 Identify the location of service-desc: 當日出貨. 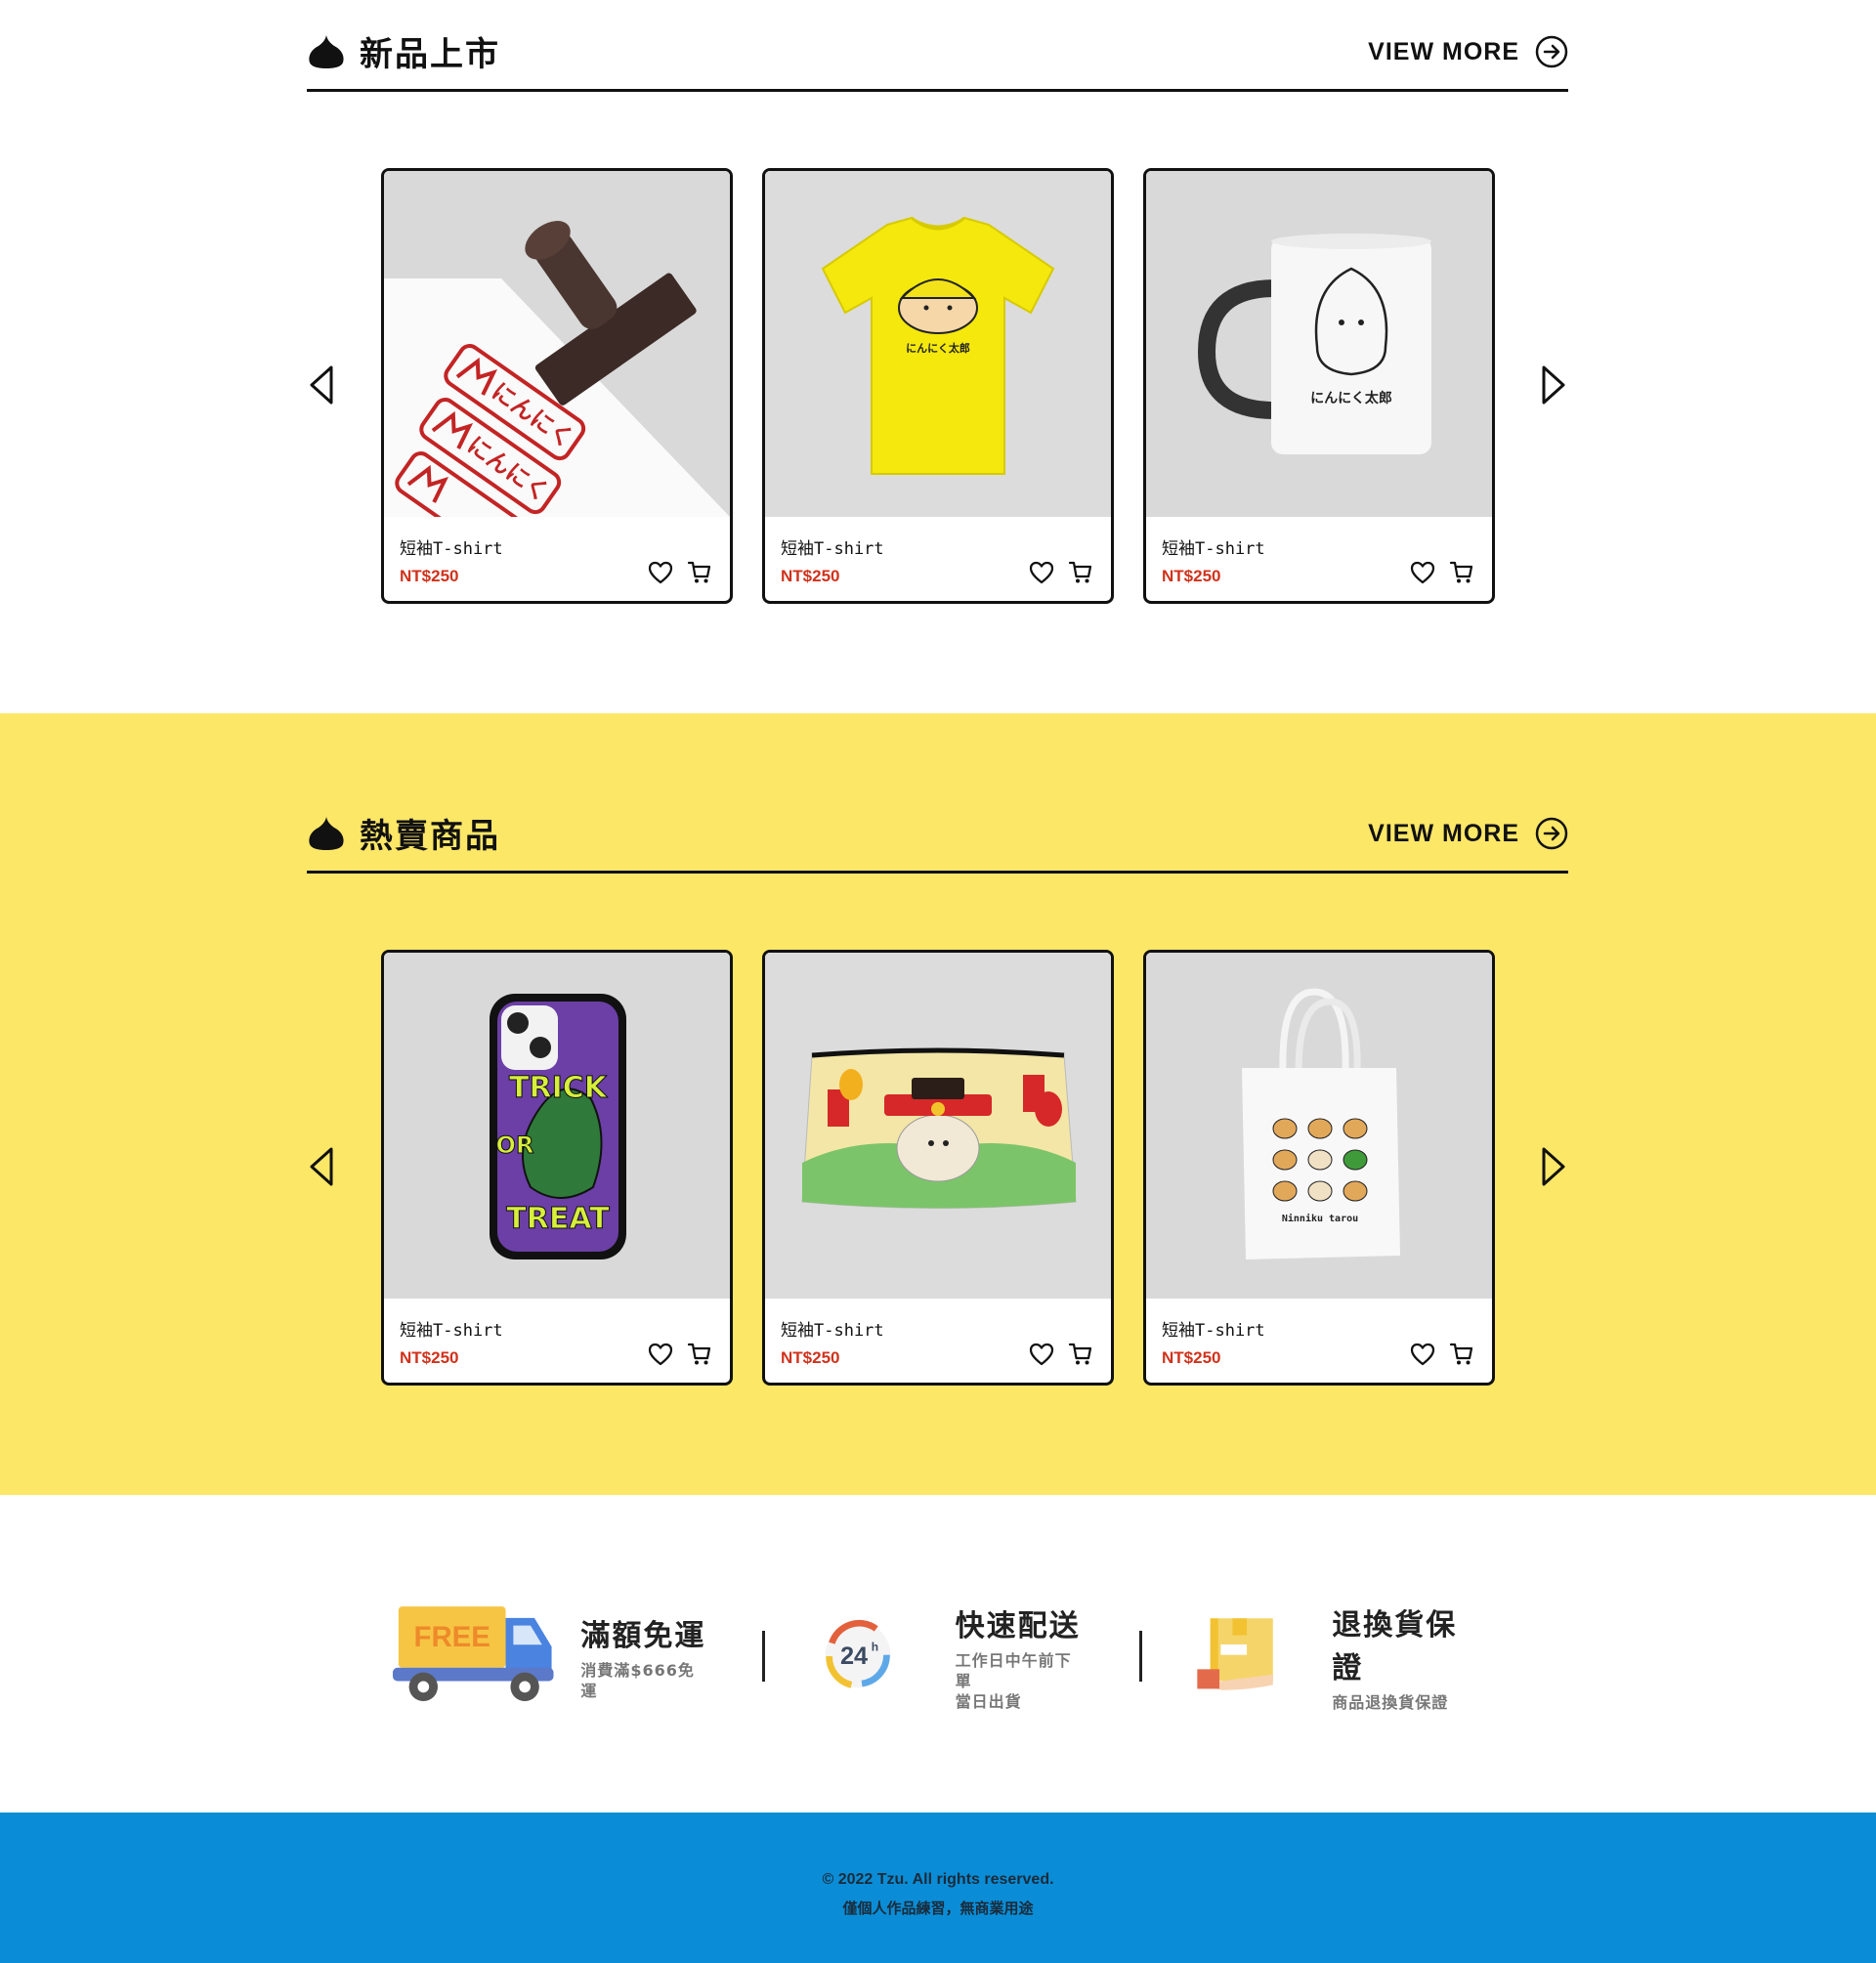
(988, 1701).